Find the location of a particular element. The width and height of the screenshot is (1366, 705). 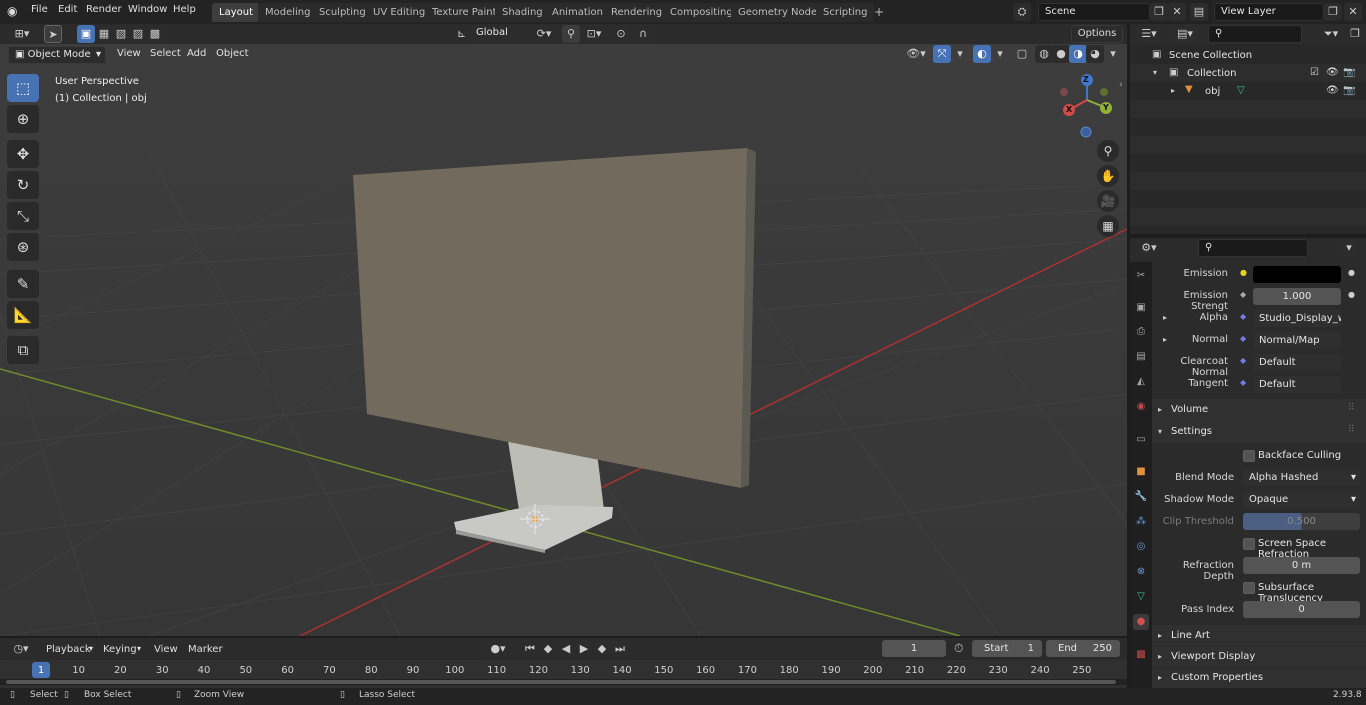

expand-arrow-icon: ▾ is located at coordinates (1155, 72).